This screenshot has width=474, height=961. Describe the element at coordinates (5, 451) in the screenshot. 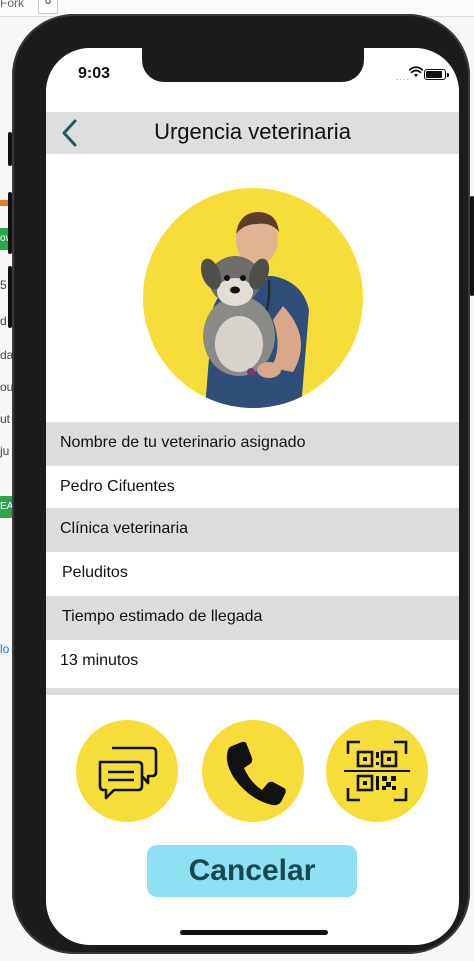

I see `background-text: ju` at that location.